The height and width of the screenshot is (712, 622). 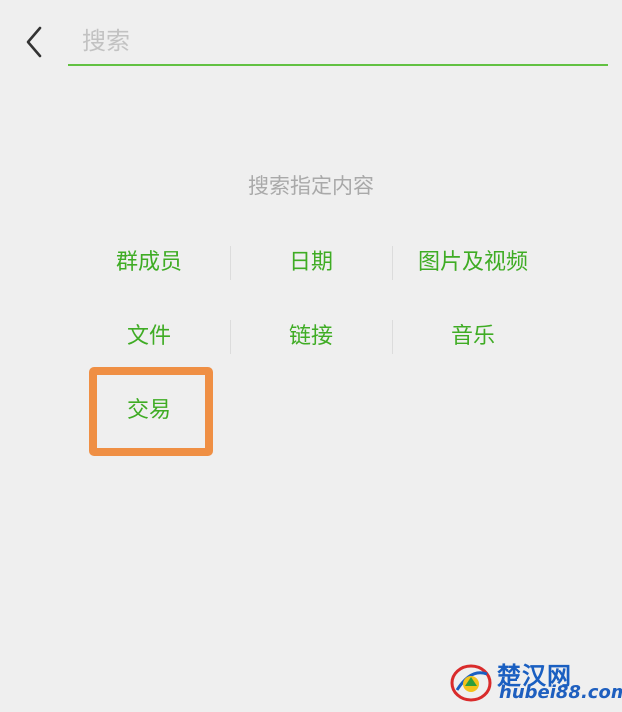 I want to click on watermark: 楚汉网 hubei88.com, so click(x=535, y=681).